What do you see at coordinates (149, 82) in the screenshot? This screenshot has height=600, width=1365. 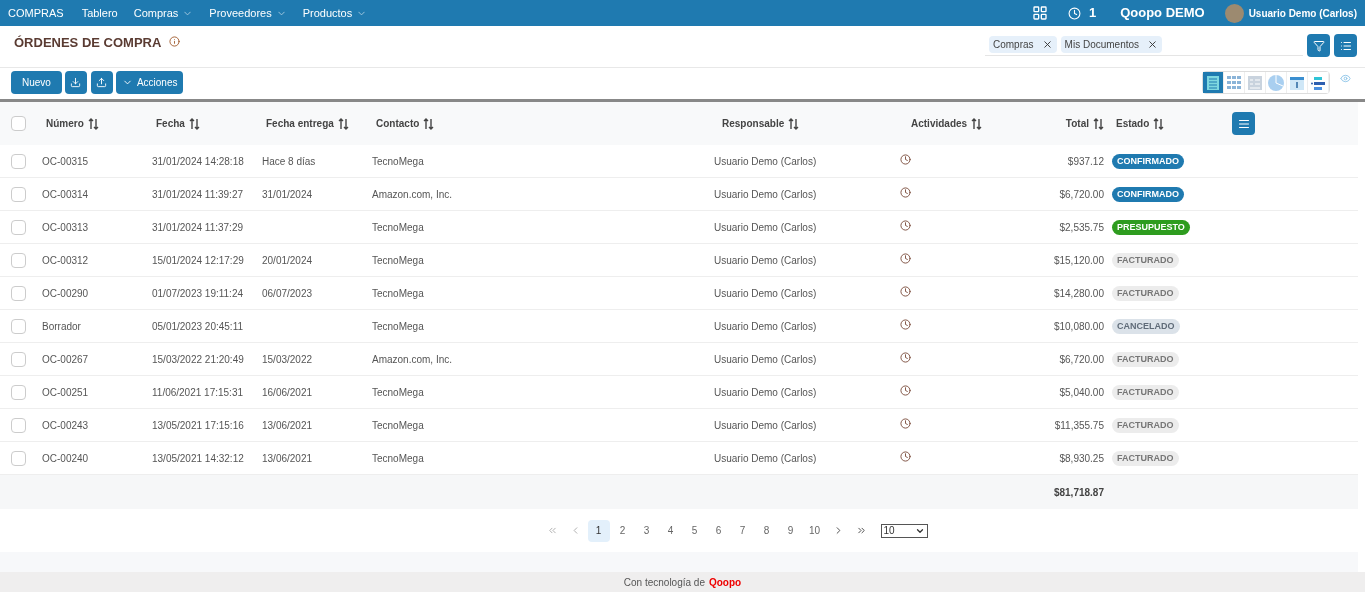 I see `actions-button: Acciones` at bounding box center [149, 82].